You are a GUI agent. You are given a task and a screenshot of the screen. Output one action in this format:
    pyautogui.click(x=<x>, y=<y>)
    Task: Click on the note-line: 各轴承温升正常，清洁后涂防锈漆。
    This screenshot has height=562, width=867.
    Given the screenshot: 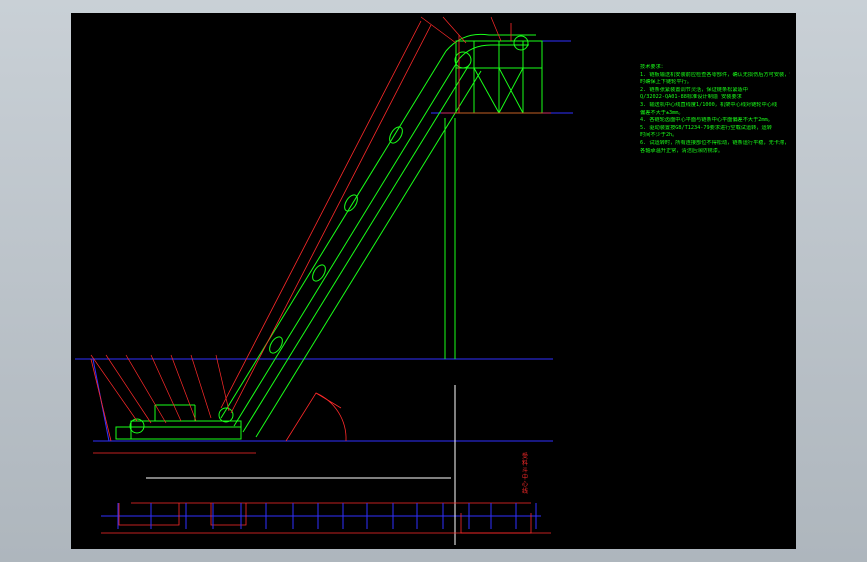 What is the action you would take?
    pyautogui.click(x=682, y=150)
    